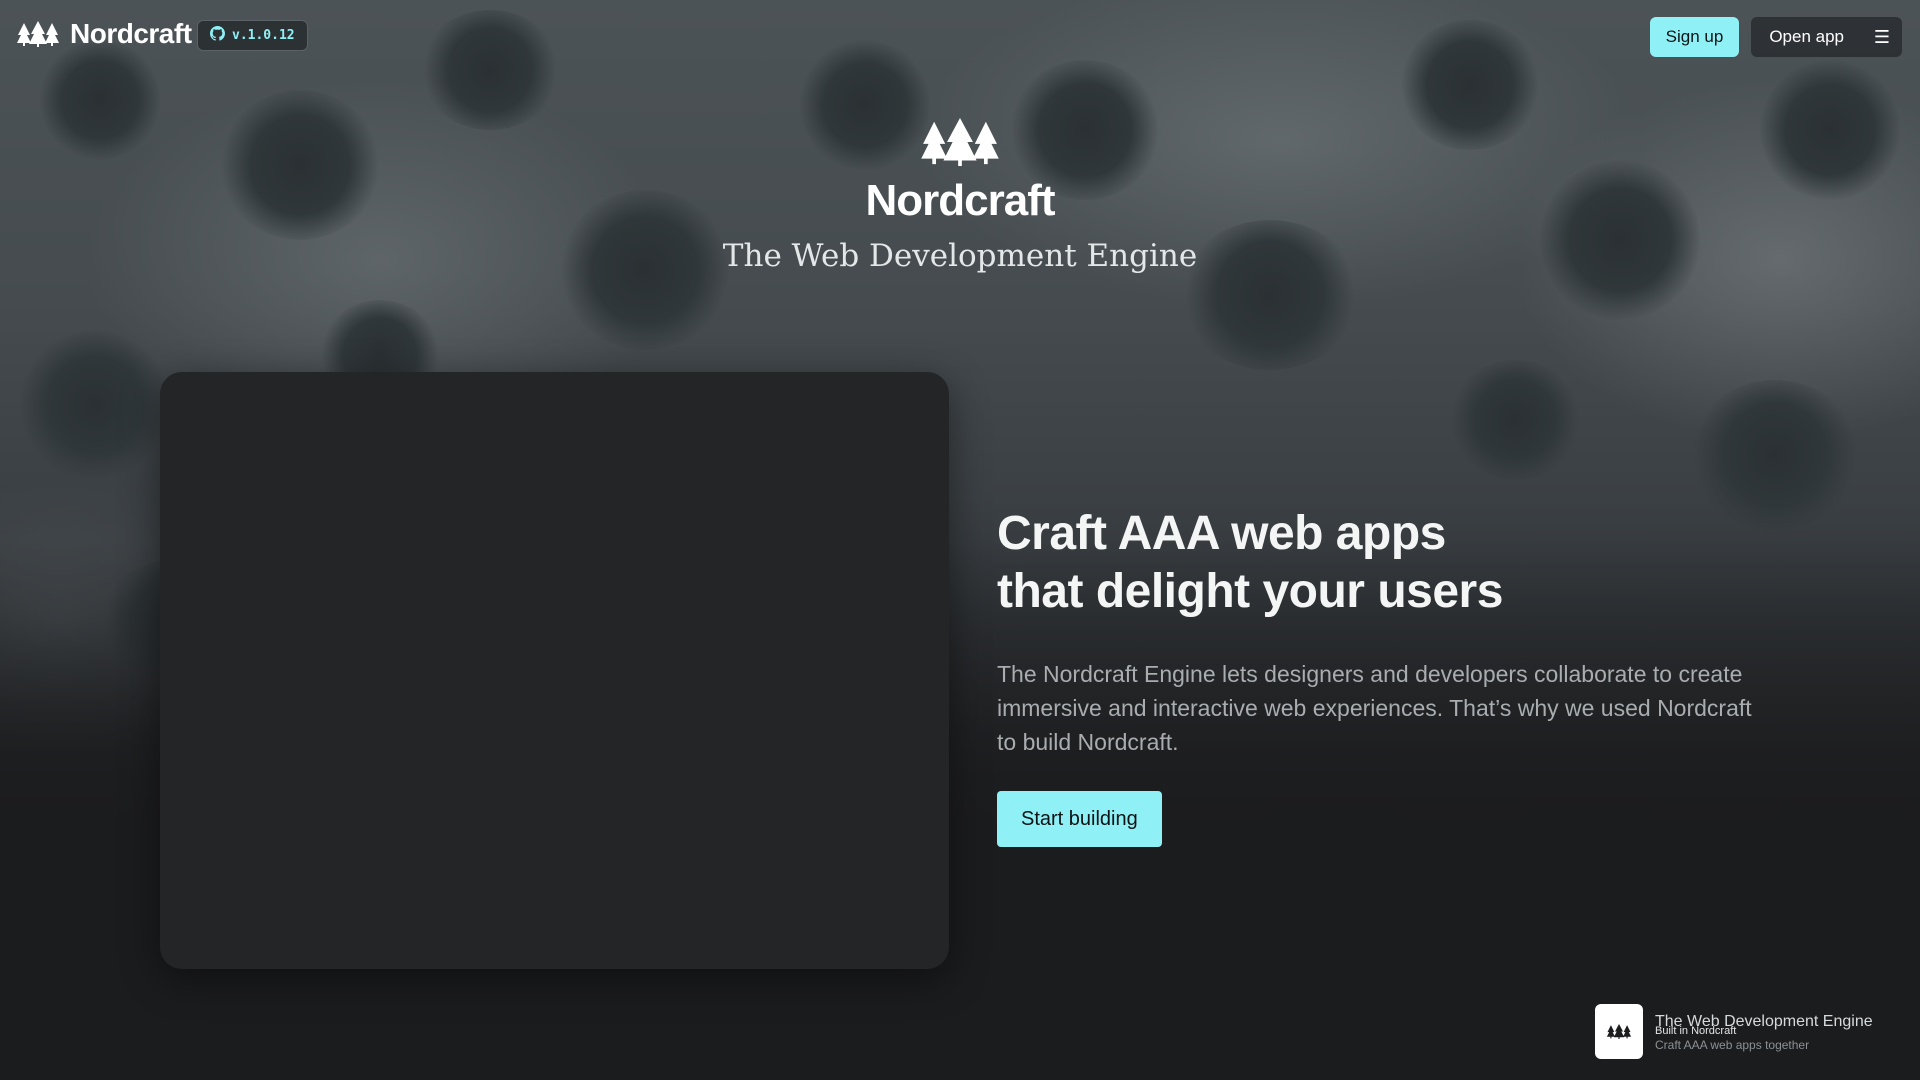  Describe the element at coordinates (960, 200) in the screenshot. I see `hero-title: Nordcraft` at that location.